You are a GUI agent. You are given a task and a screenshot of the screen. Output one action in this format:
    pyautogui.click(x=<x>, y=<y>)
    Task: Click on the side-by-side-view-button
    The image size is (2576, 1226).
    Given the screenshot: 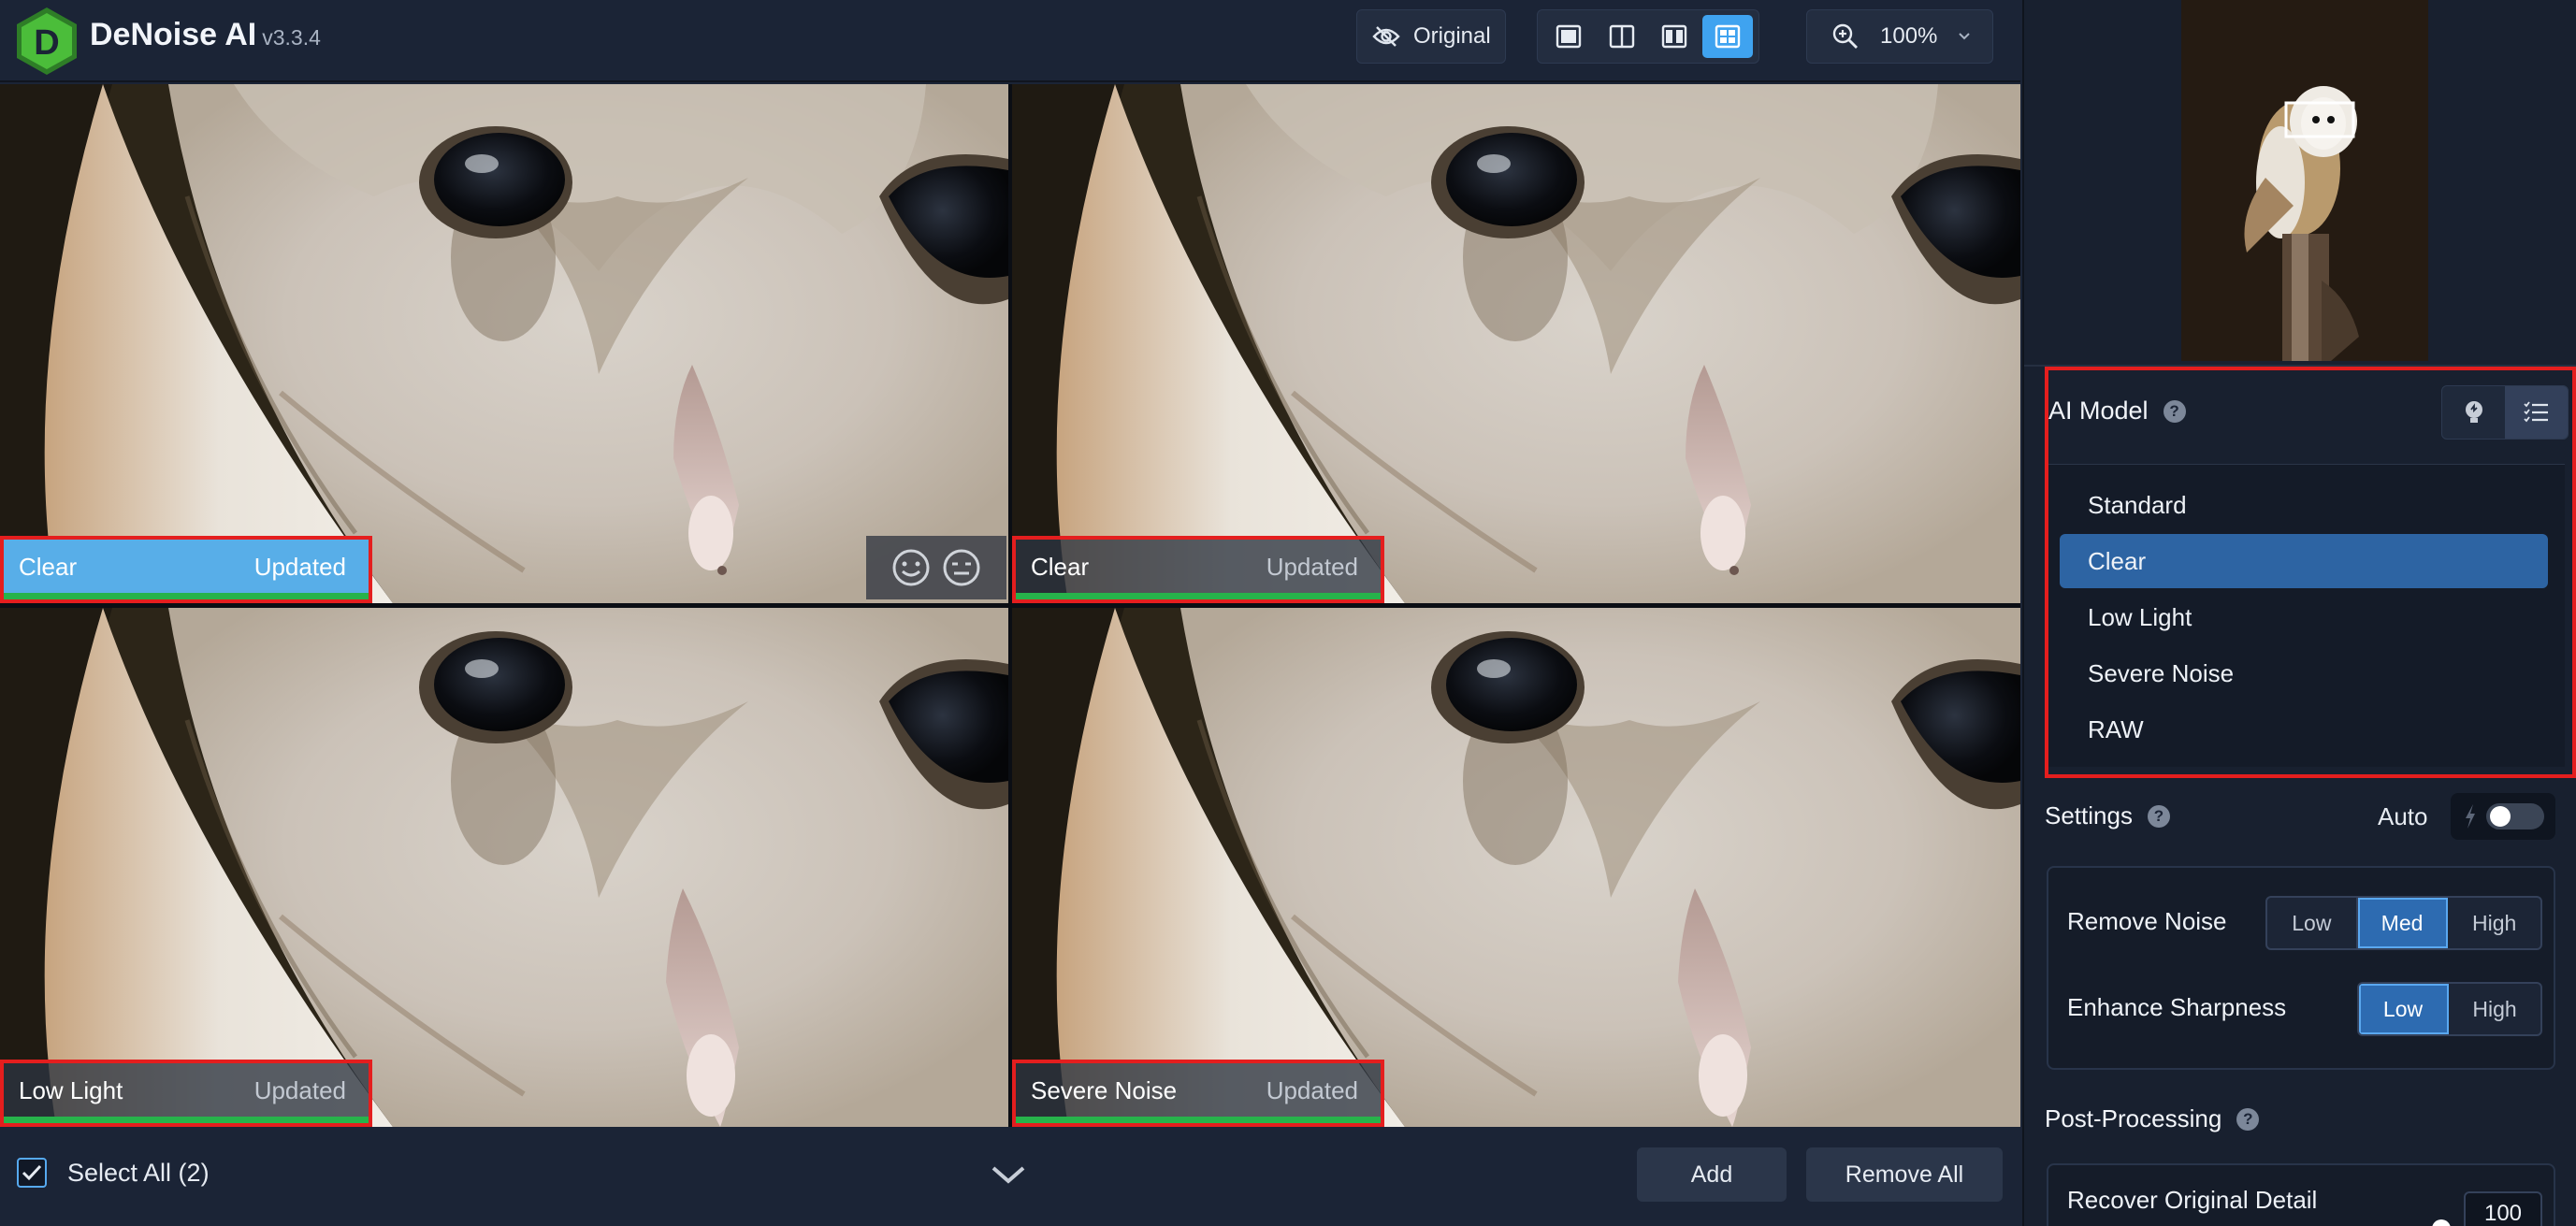 What is the action you would take?
    pyautogui.click(x=1674, y=36)
    